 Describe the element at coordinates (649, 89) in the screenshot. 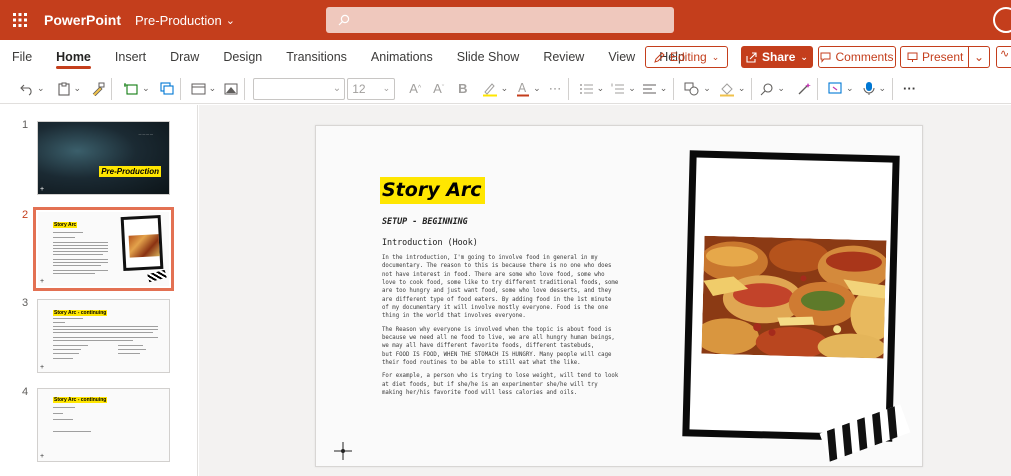

I see `align-icon` at that location.